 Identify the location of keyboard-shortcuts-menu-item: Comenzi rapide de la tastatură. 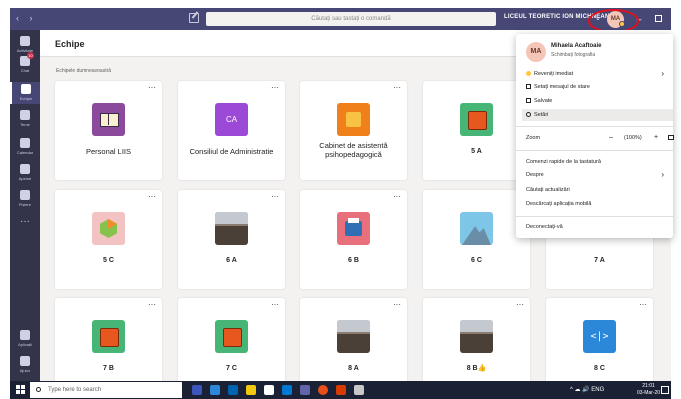
(599, 162).